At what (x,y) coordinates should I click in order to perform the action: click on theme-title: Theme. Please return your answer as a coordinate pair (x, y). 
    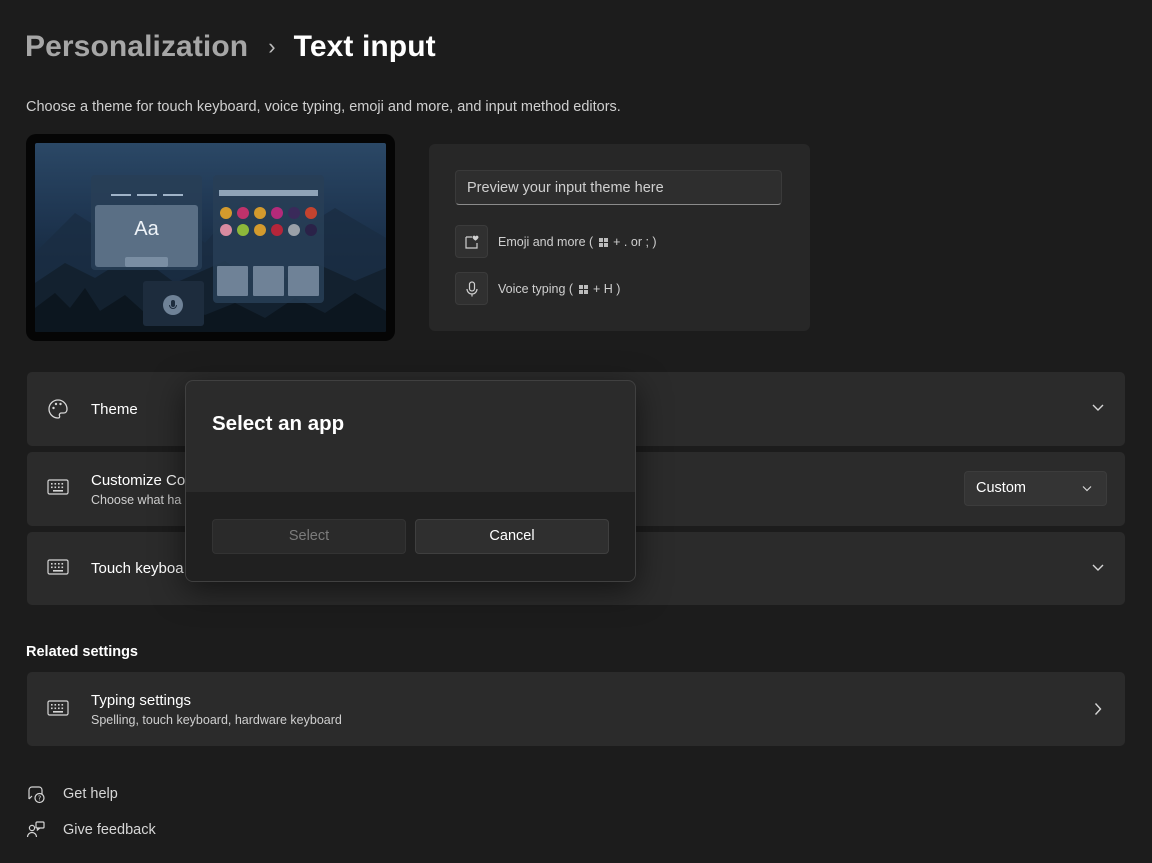
    Looking at the image, I should click on (114, 409).